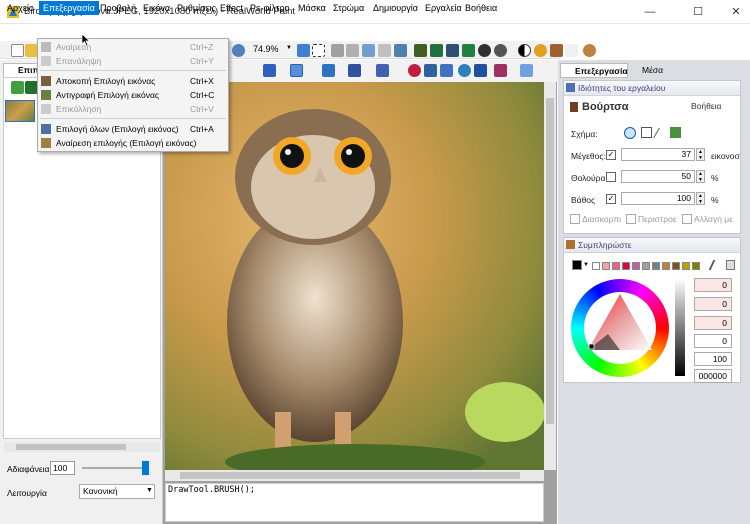 The height and width of the screenshot is (524, 750). Describe the element at coordinates (500, 70) in the screenshot. I see `color-tool-icon` at that location.